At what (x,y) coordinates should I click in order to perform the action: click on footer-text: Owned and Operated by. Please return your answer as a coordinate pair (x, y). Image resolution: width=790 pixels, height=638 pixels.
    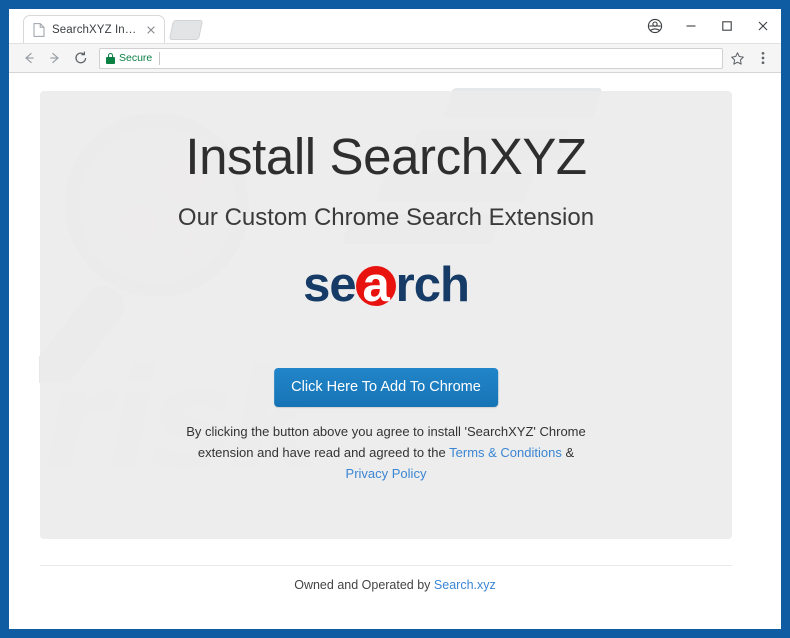
    Looking at the image, I should click on (364, 585).